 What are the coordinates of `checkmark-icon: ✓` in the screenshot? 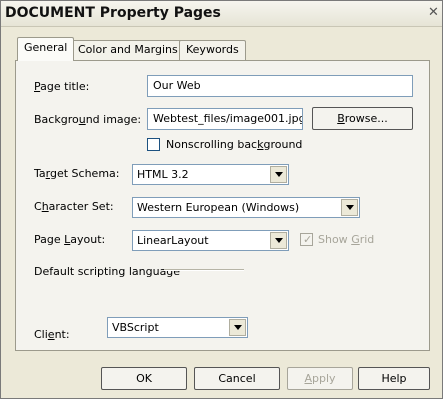 It's located at (308, 239).